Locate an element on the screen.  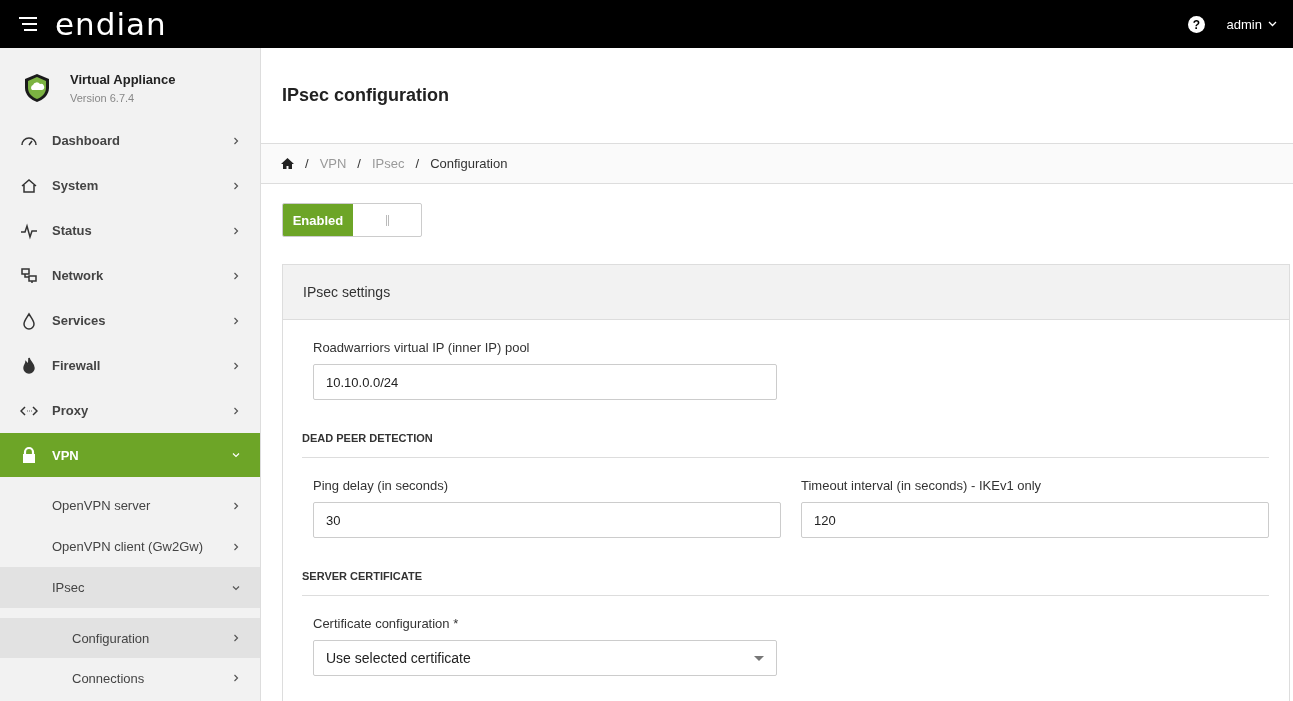
logo: endian is located at coordinates (111, 24).